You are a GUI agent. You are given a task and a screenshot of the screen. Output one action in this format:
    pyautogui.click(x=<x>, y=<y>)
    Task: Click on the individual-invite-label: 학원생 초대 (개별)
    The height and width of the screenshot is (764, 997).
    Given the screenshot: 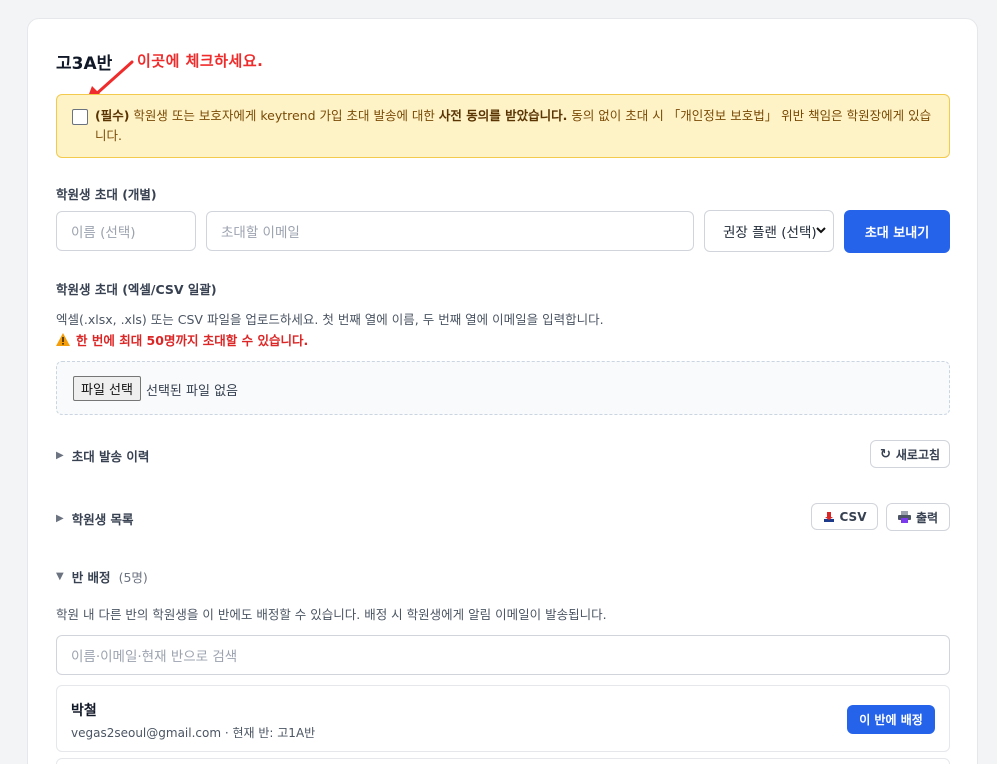 What is the action you would take?
    pyautogui.click(x=106, y=194)
    